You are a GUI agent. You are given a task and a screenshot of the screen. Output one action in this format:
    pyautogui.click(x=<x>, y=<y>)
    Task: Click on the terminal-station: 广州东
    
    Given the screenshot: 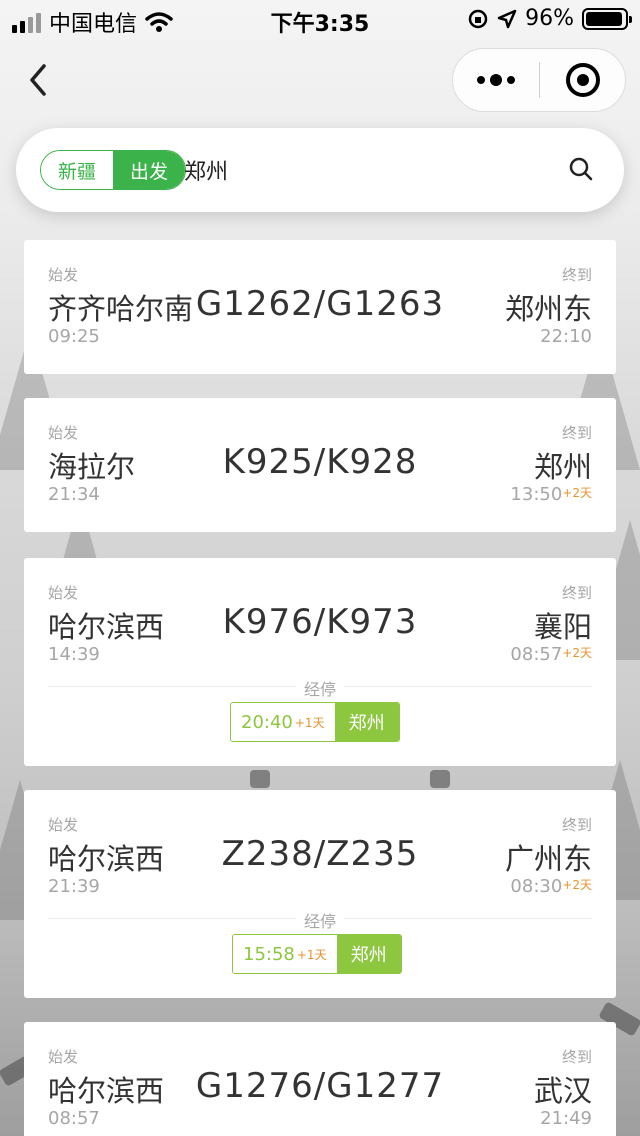 What is the action you would take?
    pyautogui.click(x=548, y=859)
    